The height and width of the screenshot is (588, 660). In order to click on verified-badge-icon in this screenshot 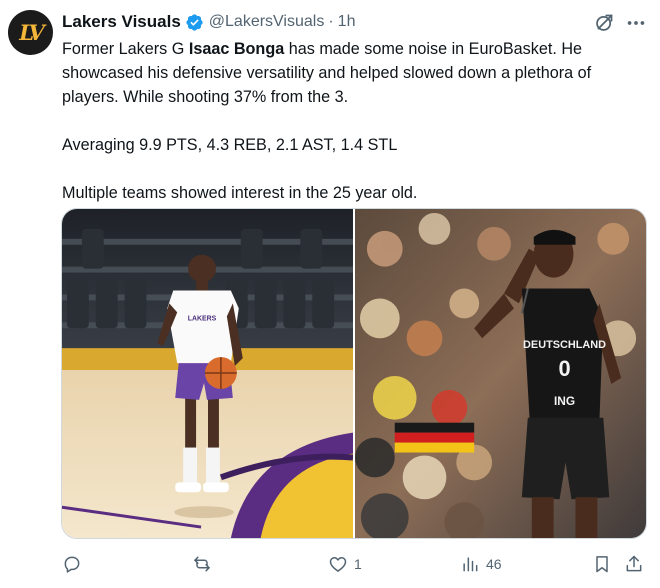, I will do `click(194, 22)`.